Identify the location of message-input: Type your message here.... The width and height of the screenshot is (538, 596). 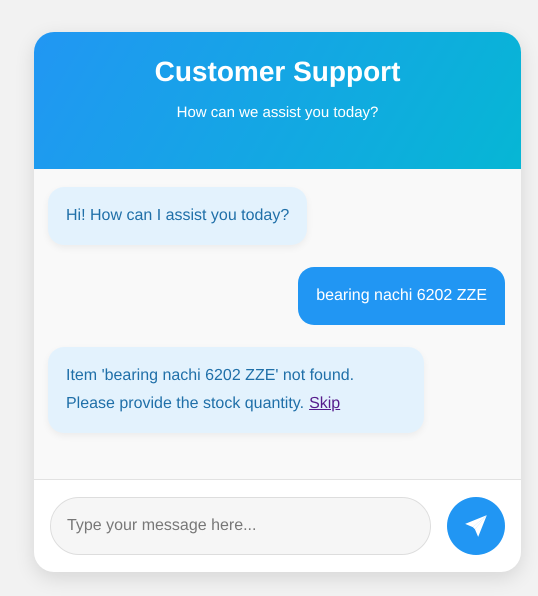
(240, 526).